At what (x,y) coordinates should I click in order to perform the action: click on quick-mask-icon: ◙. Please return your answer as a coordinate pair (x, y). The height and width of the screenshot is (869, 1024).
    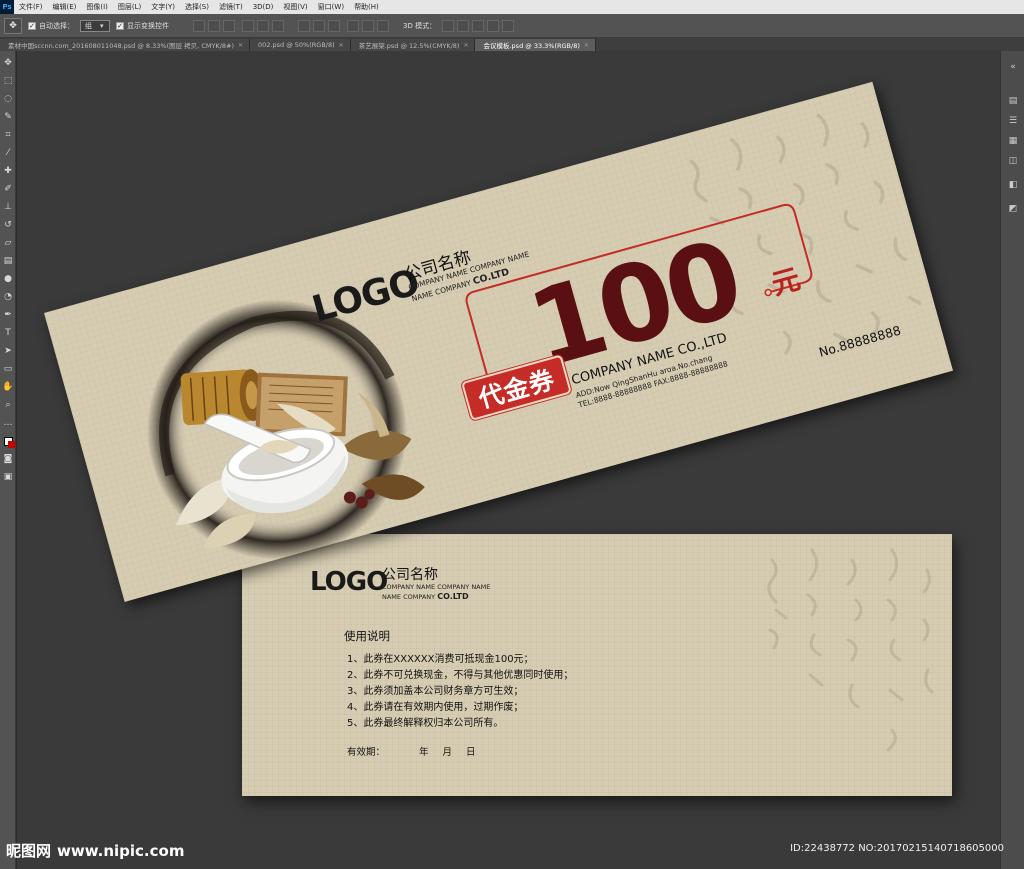
    Looking at the image, I should click on (8, 459).